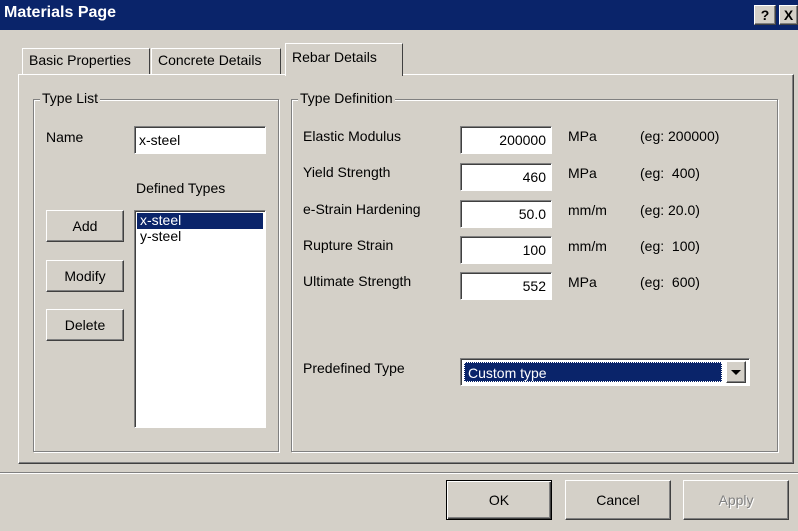  I want to click on e-strain-hardening-label: e-Strain Hardening, so click(362, 209).